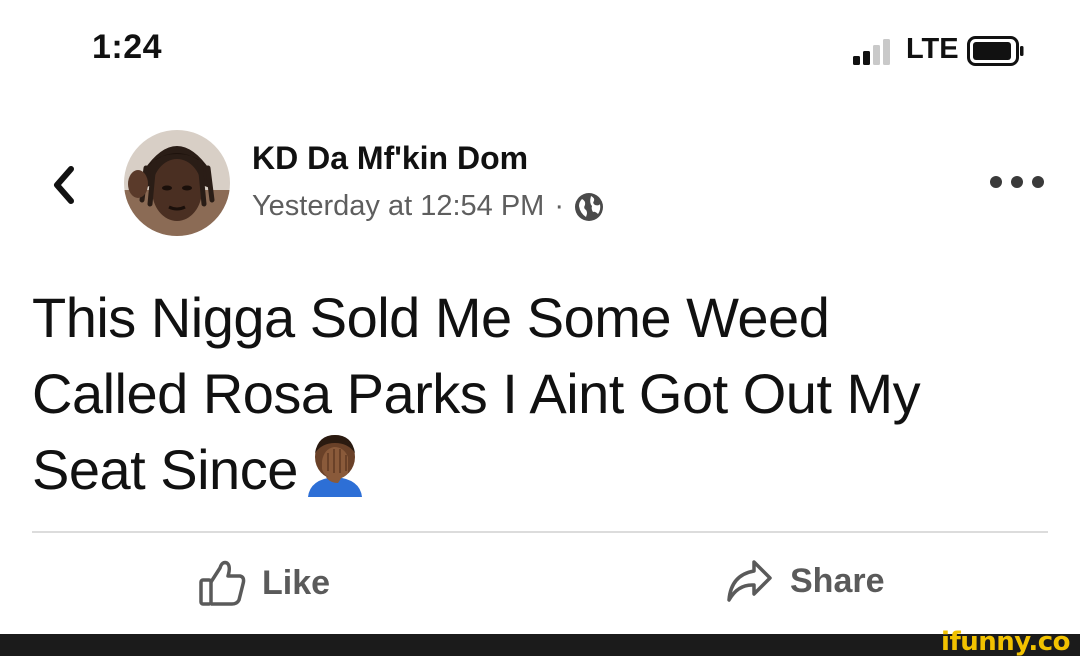  Describe the element at coordinates (995, 51) in the screenshot. I see `battery-icon` at that location.